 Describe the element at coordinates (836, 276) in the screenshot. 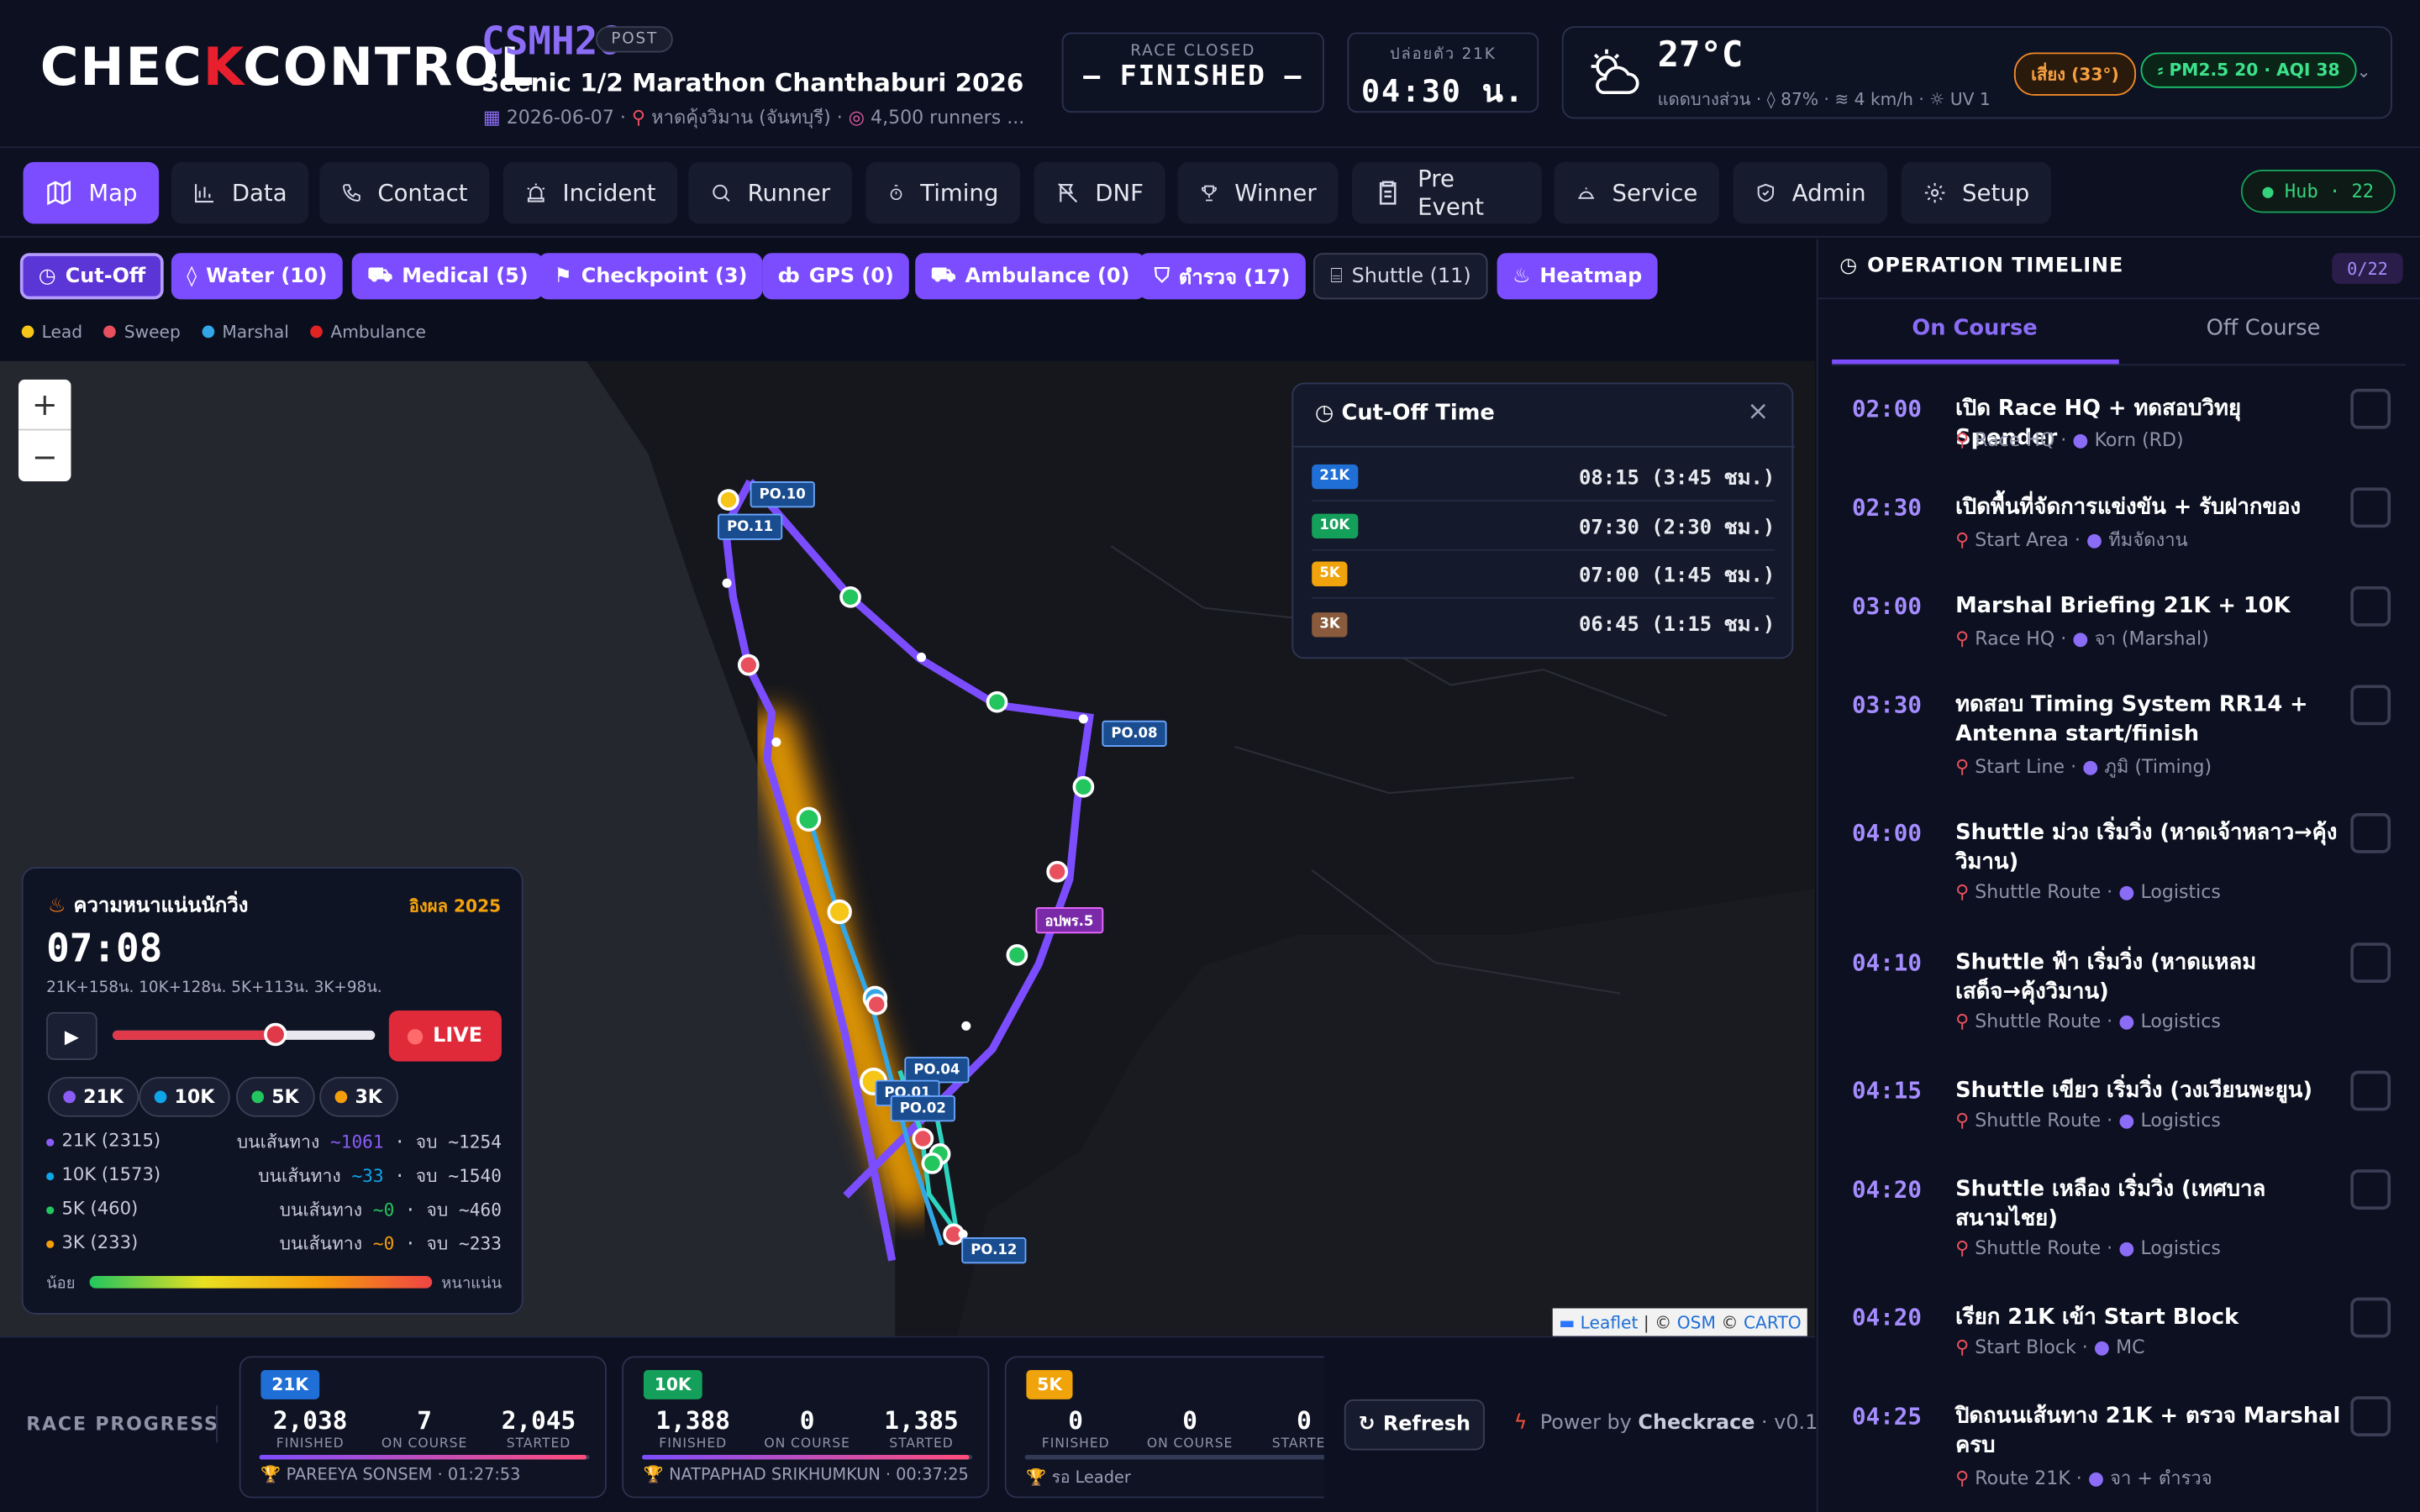

I see `filter-gps: ȸ GPS (0)` at that location.